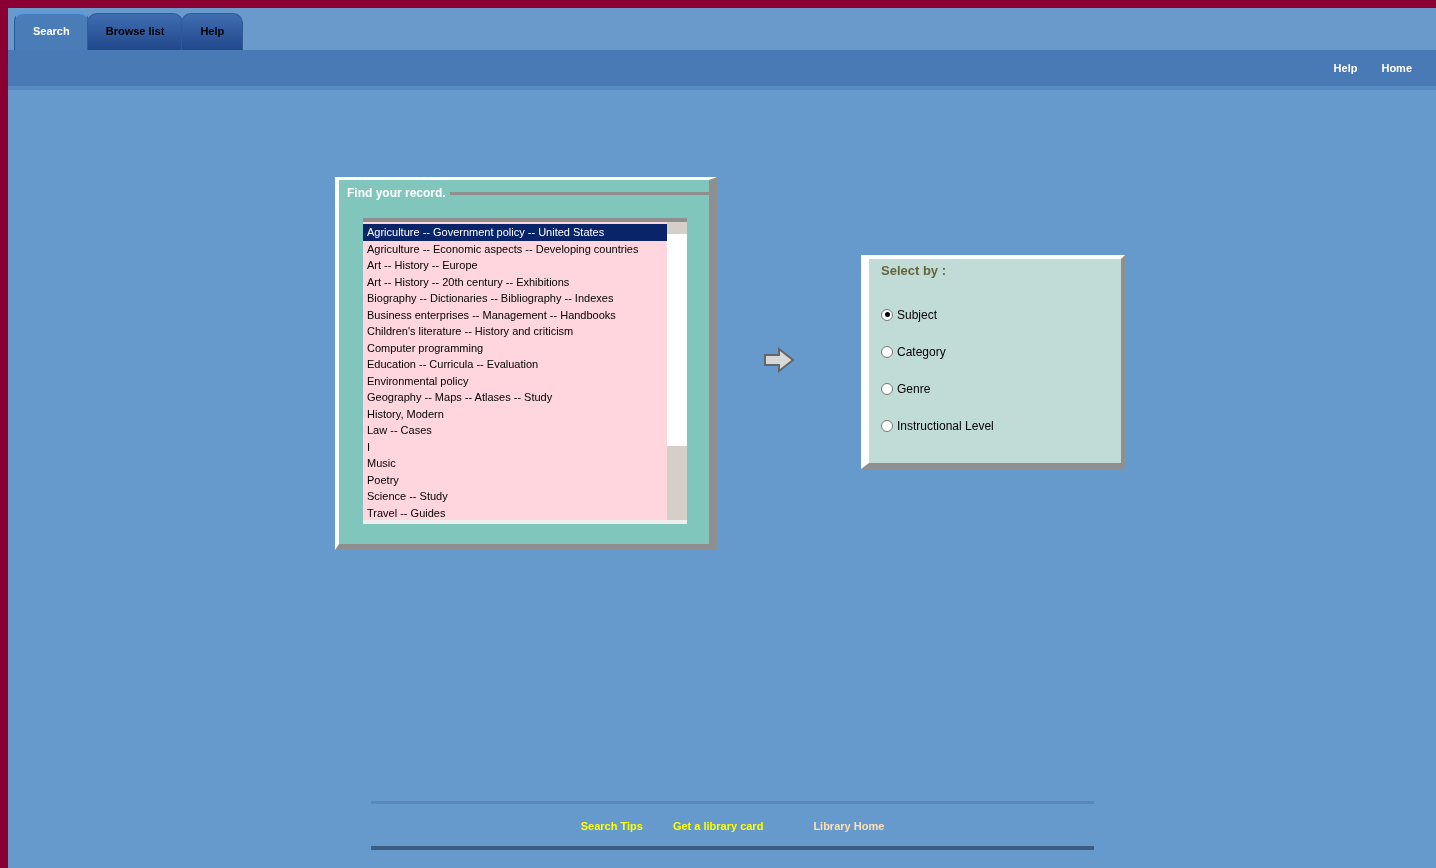 This screenshot has width=1436, height=868. I want to click on list-item: History, Modern, so click(515, 413).